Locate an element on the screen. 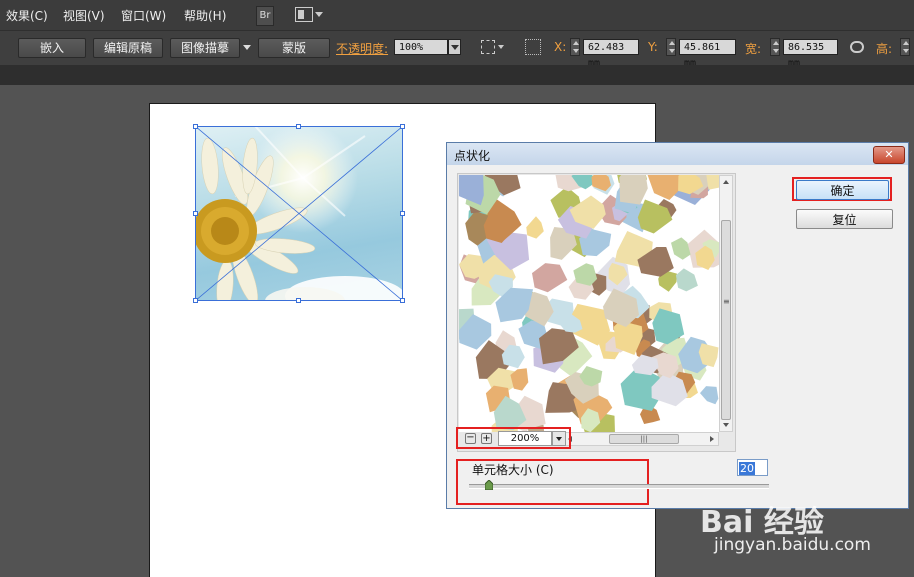  vertical-scroll-thumb: ≡ is located at coordinates (726, 320).